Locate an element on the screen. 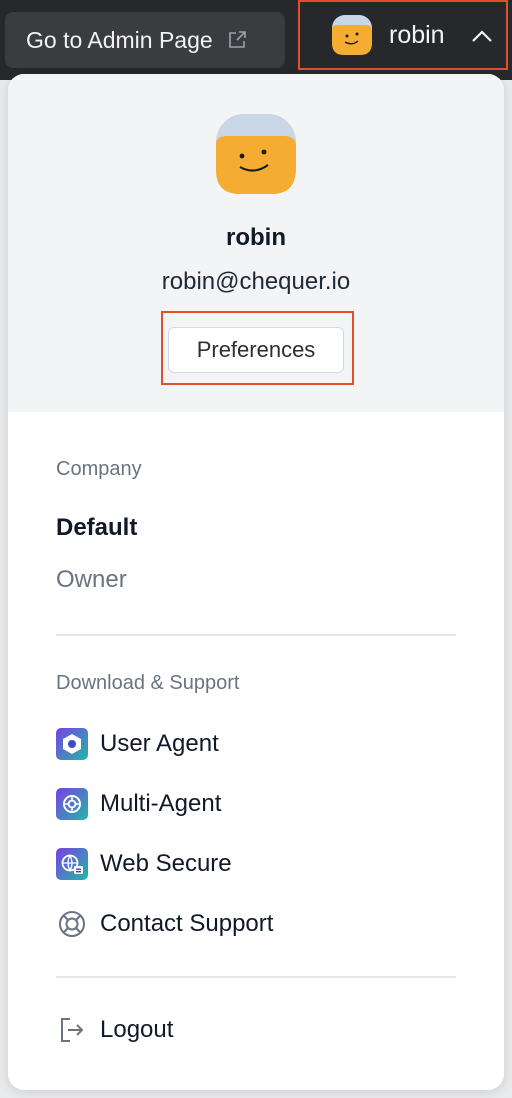 This screenshot has width=512, height=1098. multi-agent-icon is located at coordinates (72, 804).